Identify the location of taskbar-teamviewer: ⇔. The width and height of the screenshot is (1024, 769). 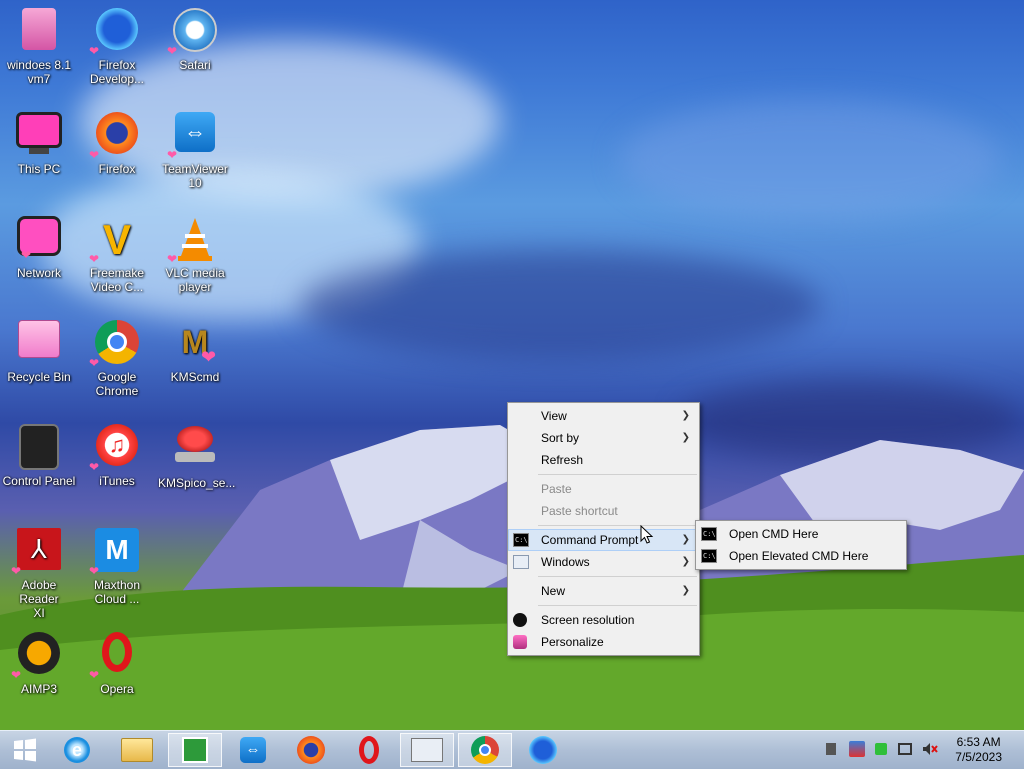
(253, 750).